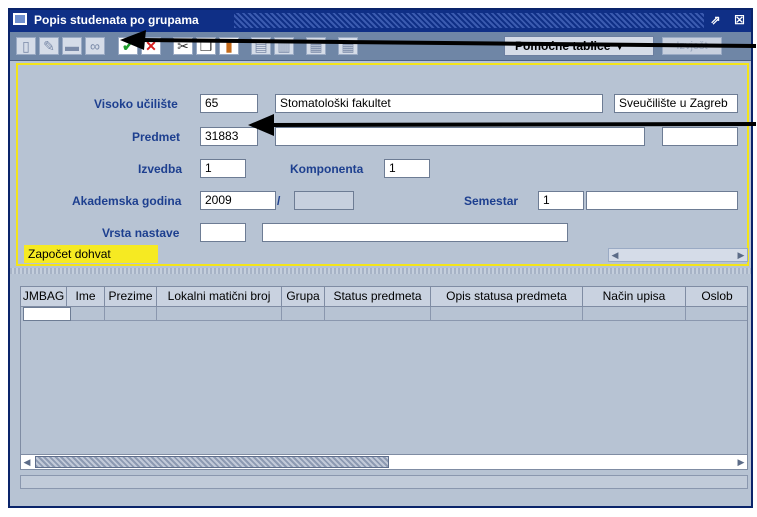 The width and height of the screenshot is (757, 517). Describe the element at coordinates (678, 255) in the screenshot. I see `form-scrollbar: ◀ ▶` at that location.